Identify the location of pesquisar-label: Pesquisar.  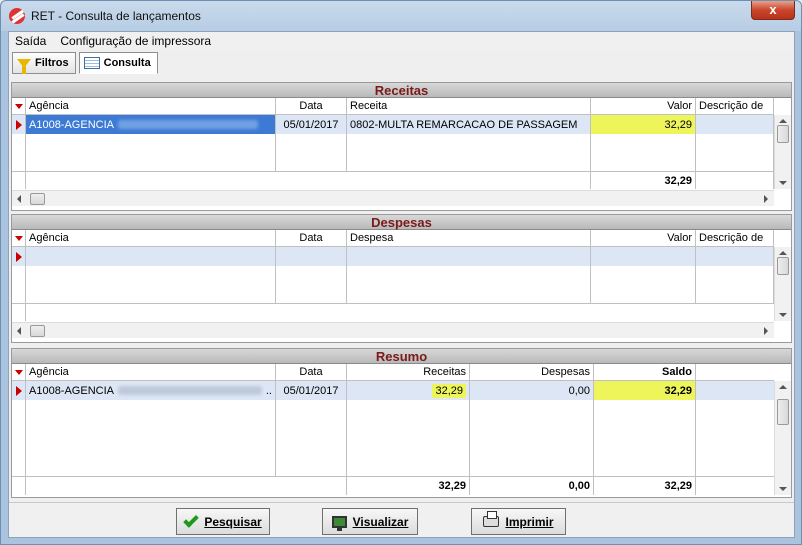
(233, 521).